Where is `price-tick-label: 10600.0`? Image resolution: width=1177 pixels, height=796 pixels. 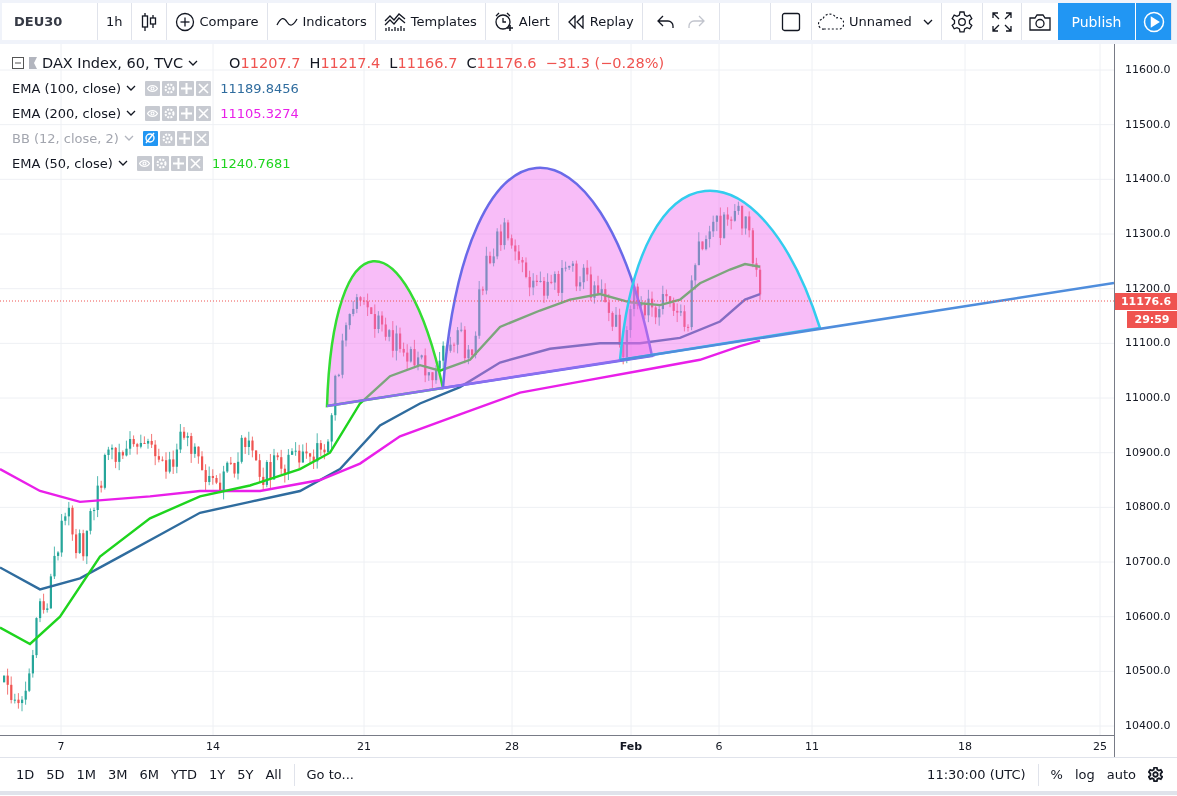 price-tick-label: 10600.0 is located at coordinates (1148, 616).